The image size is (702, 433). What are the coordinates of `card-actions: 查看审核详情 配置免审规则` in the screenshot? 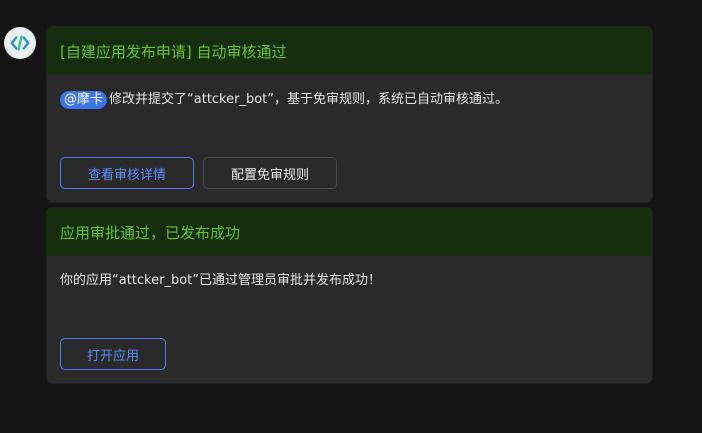 It's located at (198, 173).